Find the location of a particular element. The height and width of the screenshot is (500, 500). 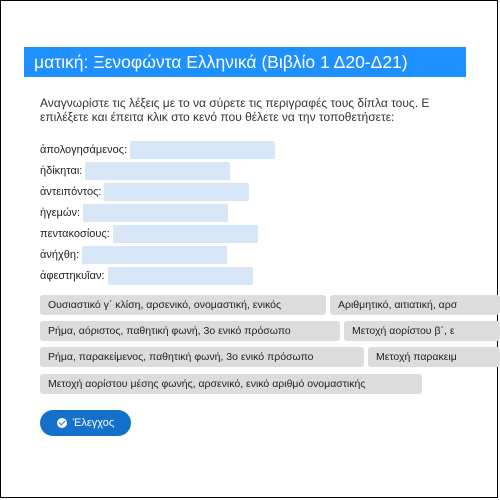

term-label: πεντακοσίους: is located at coordinates (75, 234).